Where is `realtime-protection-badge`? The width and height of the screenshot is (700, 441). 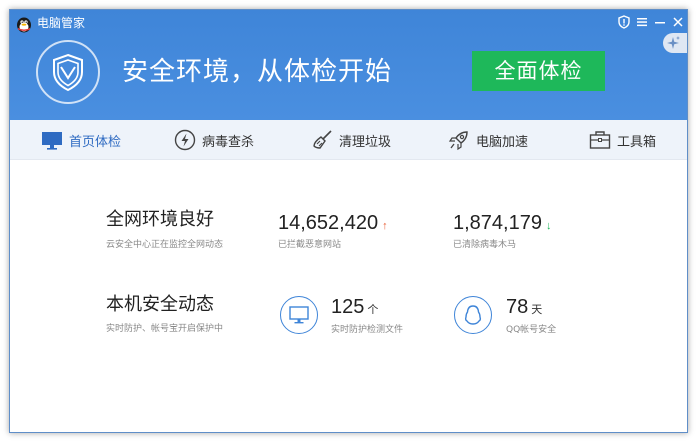 realtime-protection-badge is located at coordinates (299, 315).